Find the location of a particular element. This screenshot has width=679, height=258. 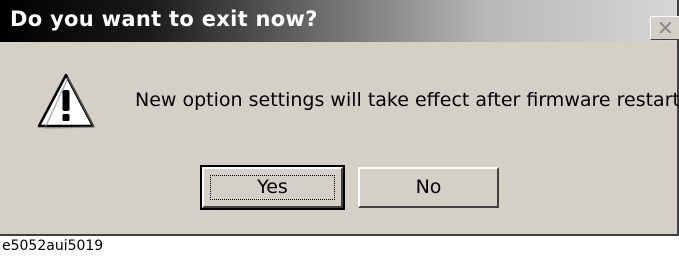

no-button: No is located at coordinates (428, 187).